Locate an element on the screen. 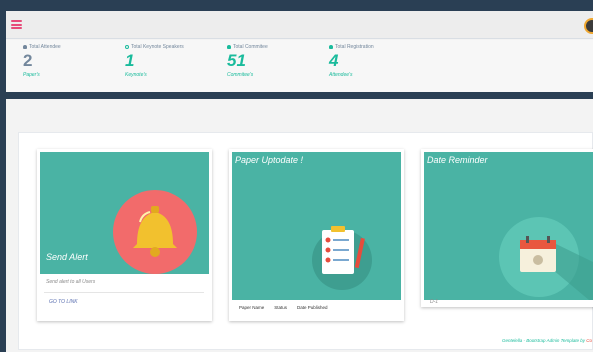 This screenshot has width=593, height=352. user-avatar is located at coordinates (588, 26).